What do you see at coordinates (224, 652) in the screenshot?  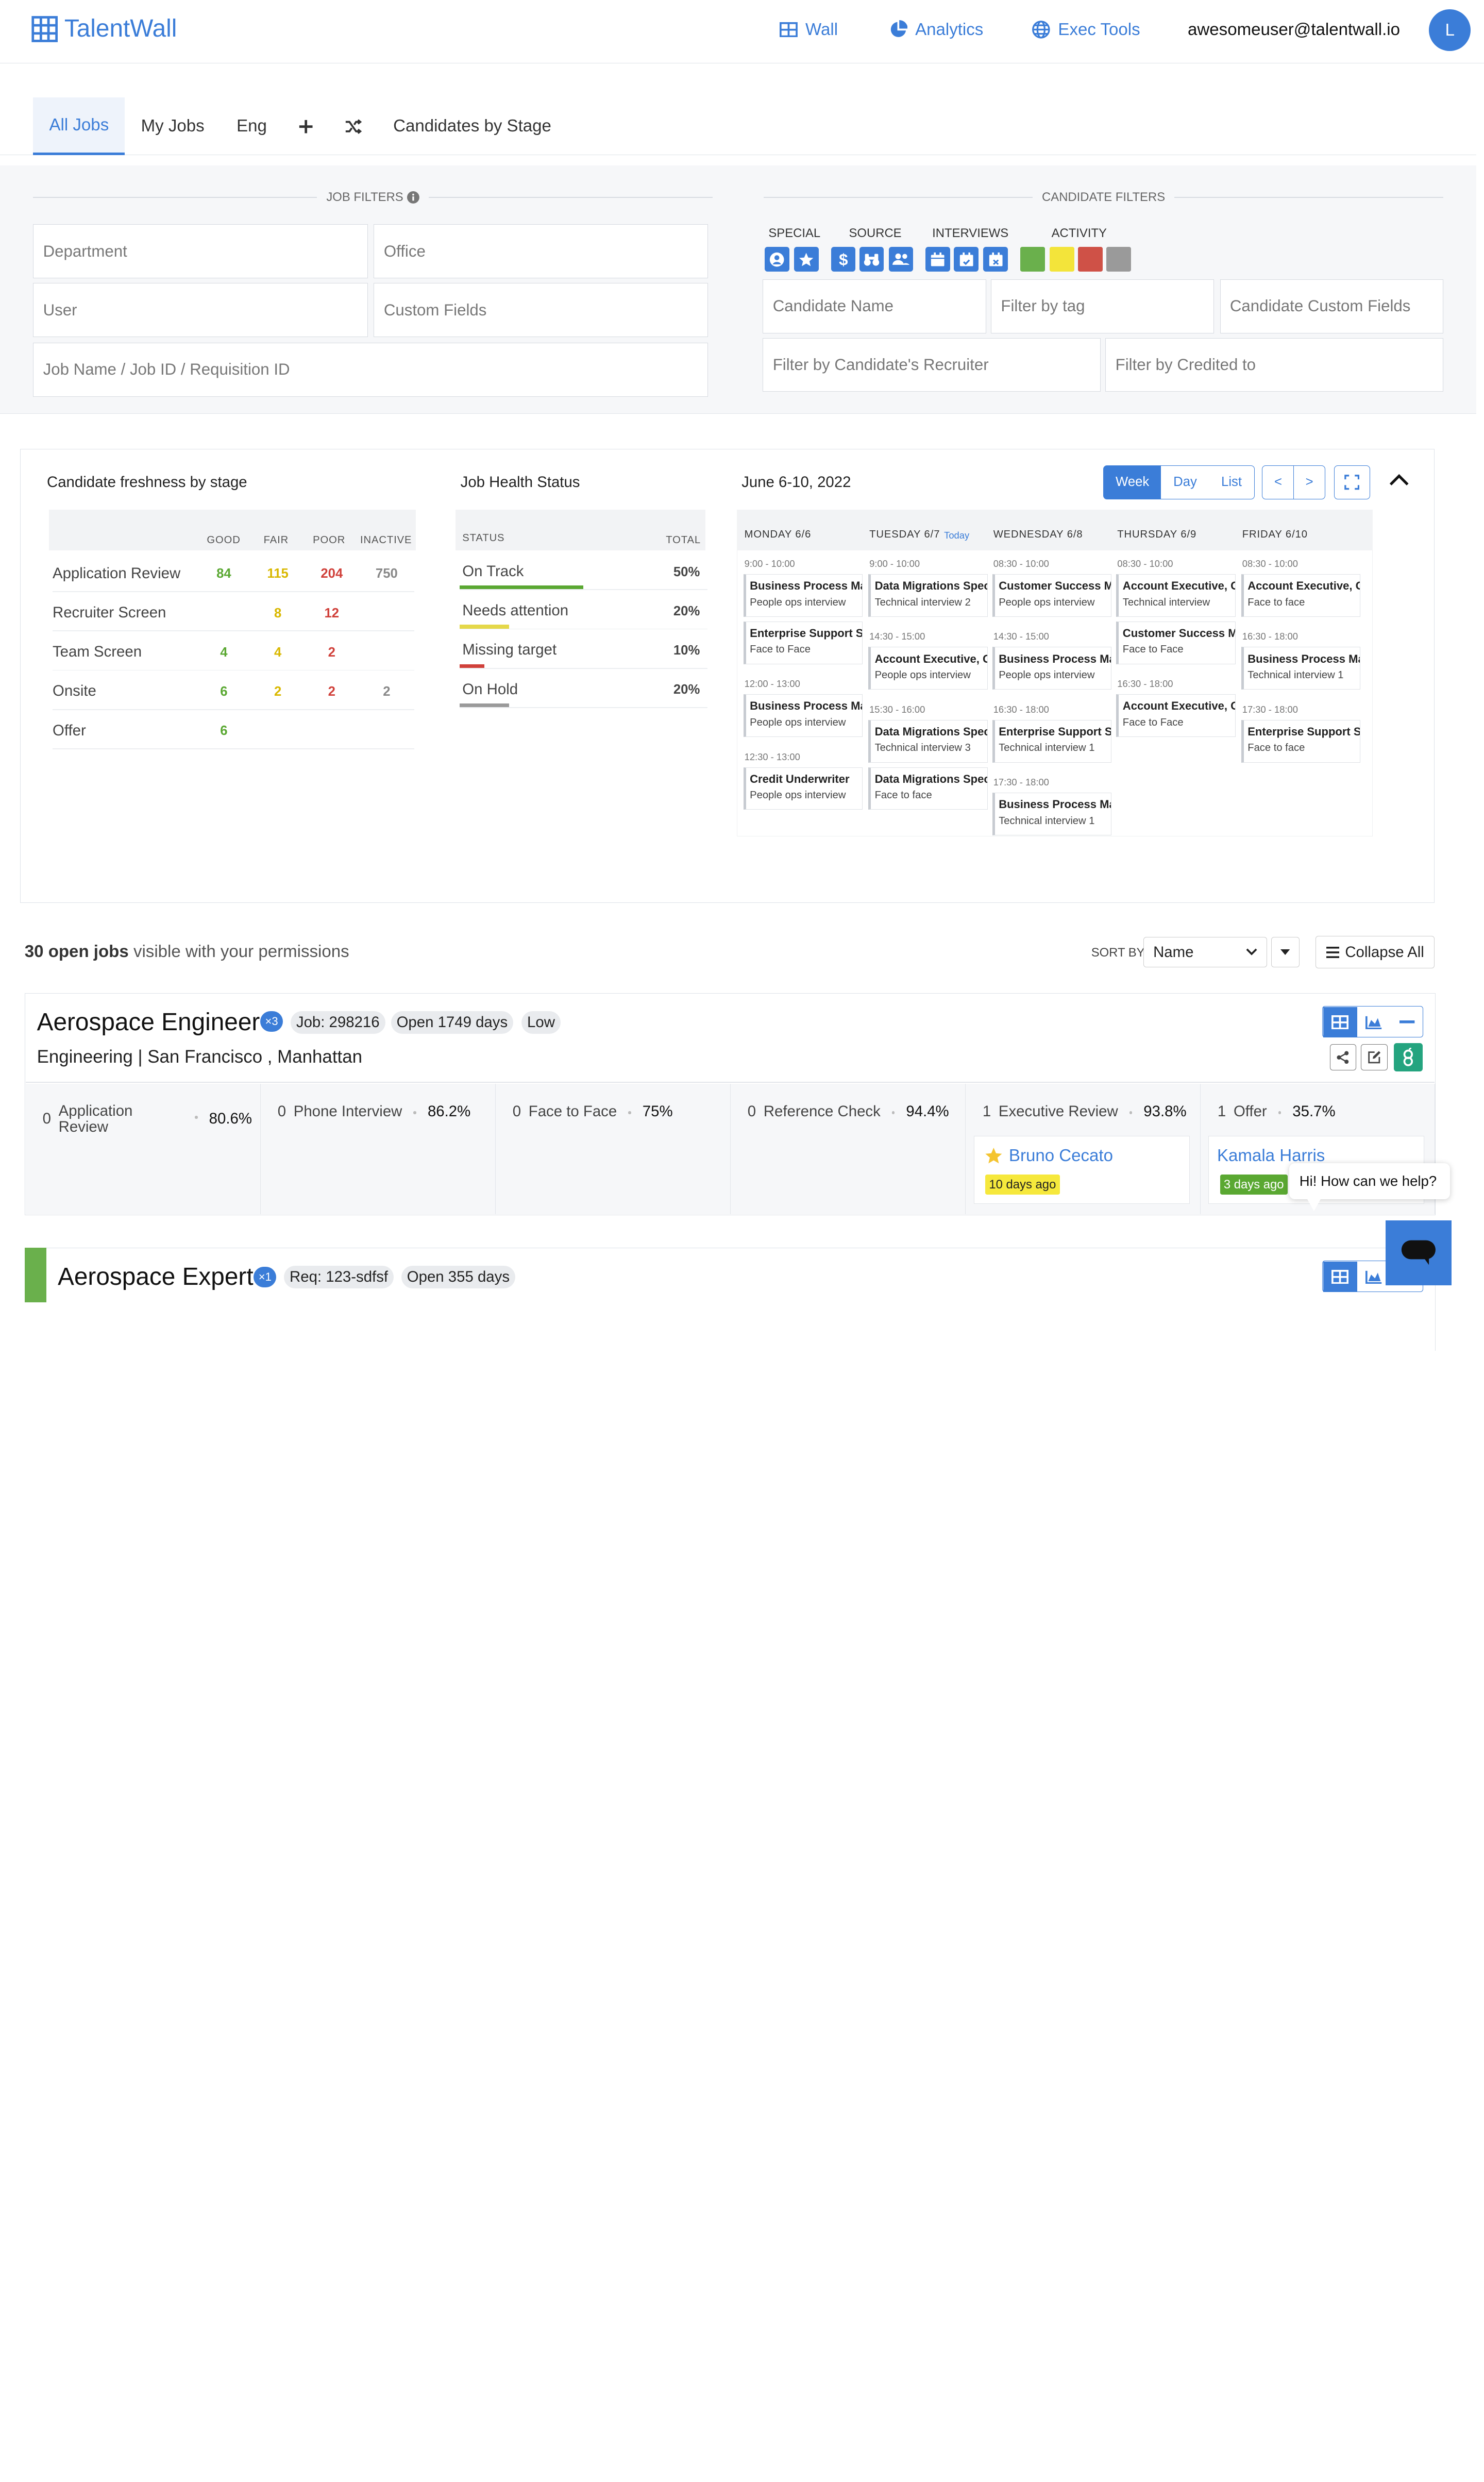 I see `freshness-good-count: 4` at bounding box center [224, 652].